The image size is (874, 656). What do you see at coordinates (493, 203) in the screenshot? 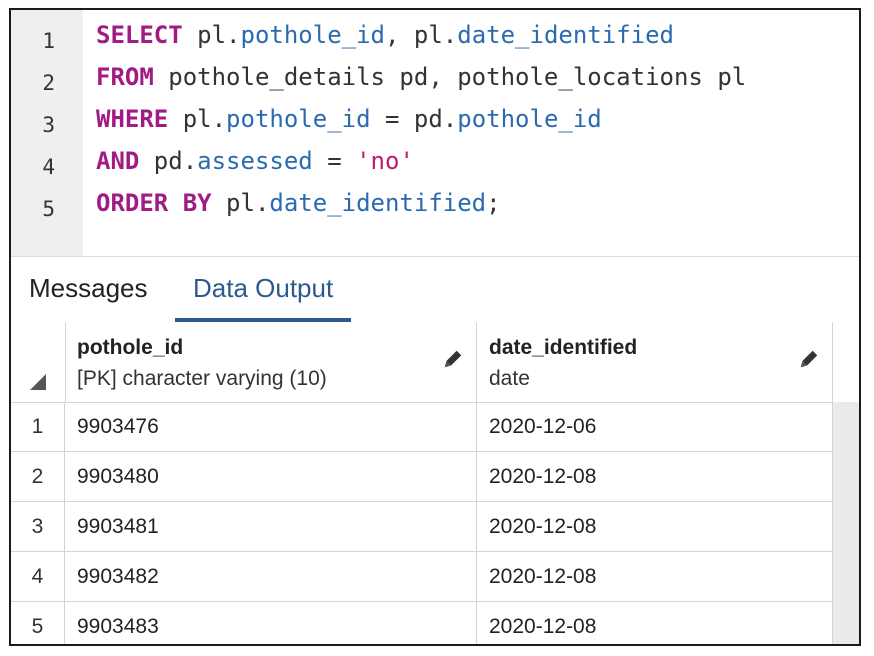
I see `code-text: ;` at bounding box center [493, 203].